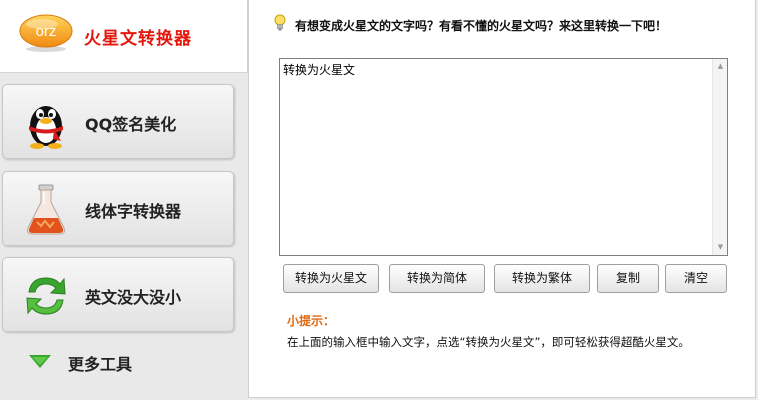 The image size is (758, 400). I want to click on app-title: 火星文转换器, so click(138, 39).